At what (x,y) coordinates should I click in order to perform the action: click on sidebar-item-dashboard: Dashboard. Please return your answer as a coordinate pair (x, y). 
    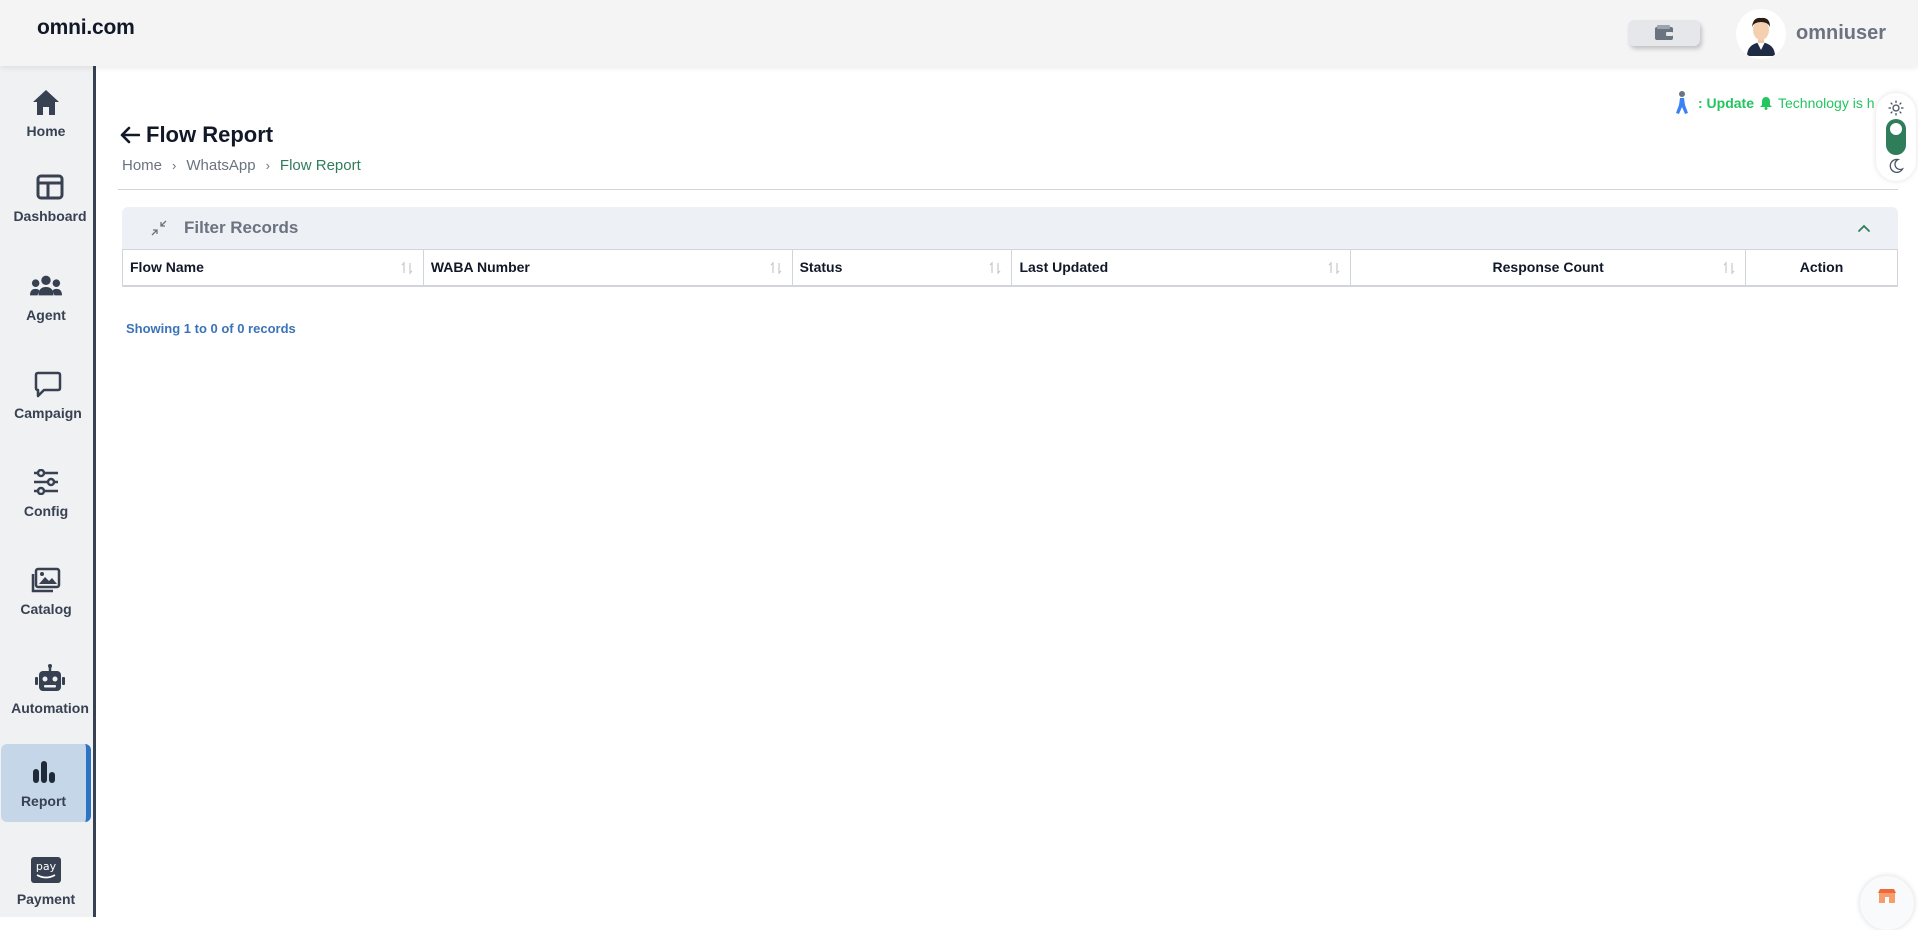
    Looking at the image, I should click on (50, 198).